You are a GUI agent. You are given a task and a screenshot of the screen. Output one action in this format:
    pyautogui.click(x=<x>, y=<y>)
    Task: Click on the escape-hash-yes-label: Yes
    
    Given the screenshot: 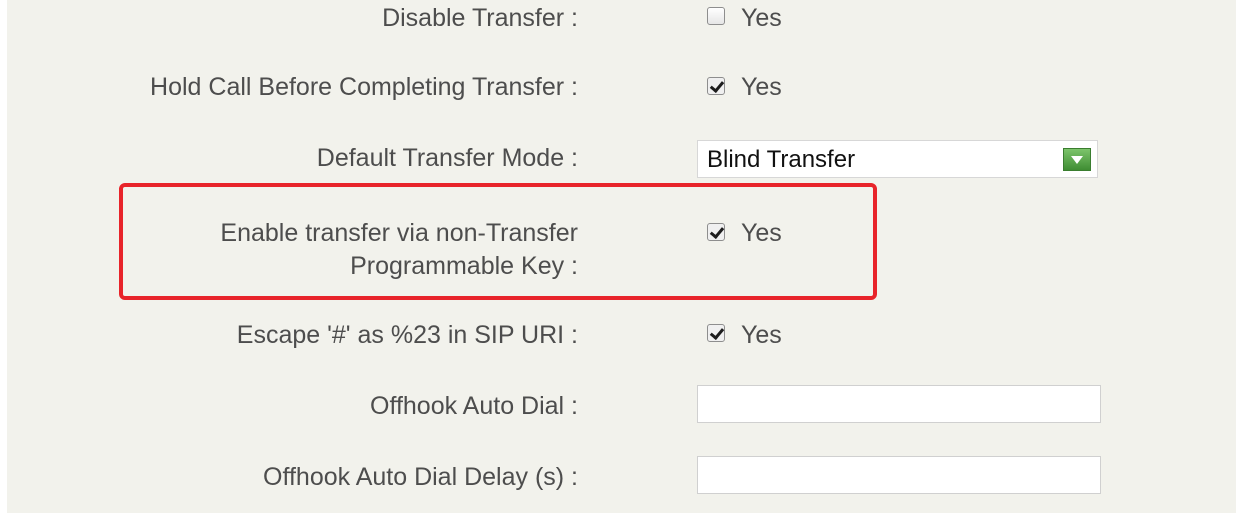 What is the action you would take?
    pyautogui.click(x=761, y=335)
    